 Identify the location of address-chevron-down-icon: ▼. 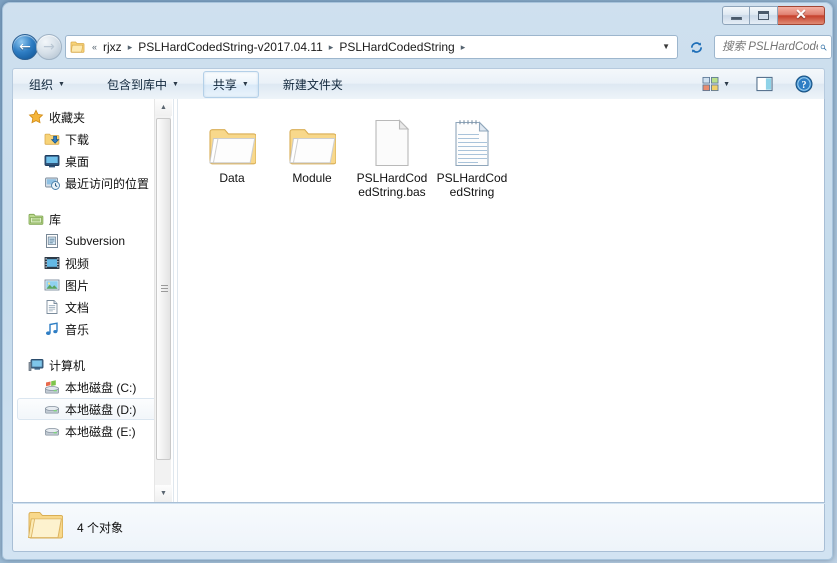
(666, 47).